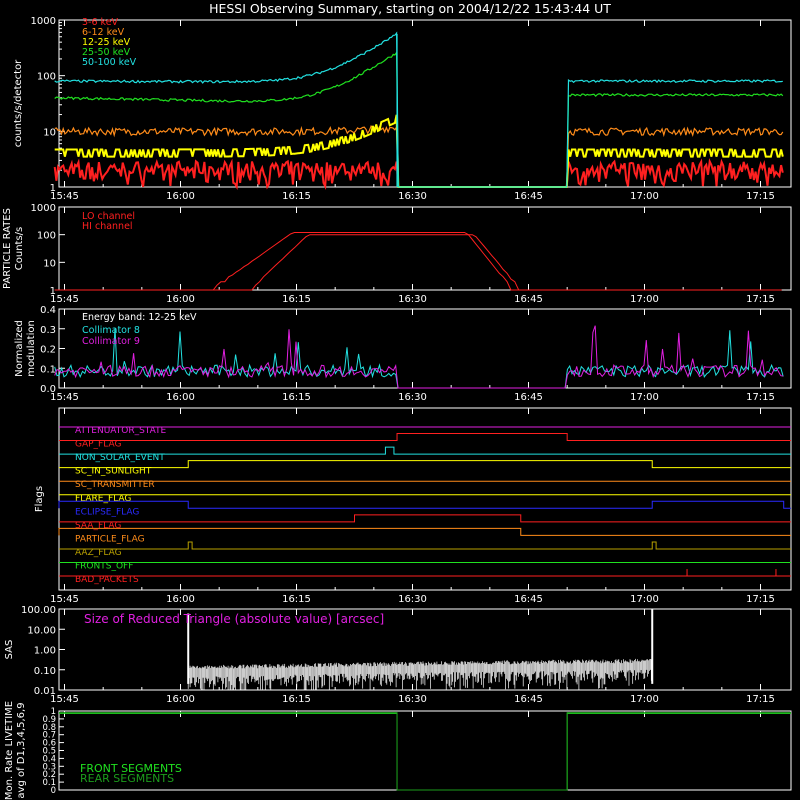 The height and width of the screenshot is (800, 800). What do you see at coordinates (48, 389) in the screenshot?
I see `y-tick-label: 0.0` at bounding box center [48, 389].